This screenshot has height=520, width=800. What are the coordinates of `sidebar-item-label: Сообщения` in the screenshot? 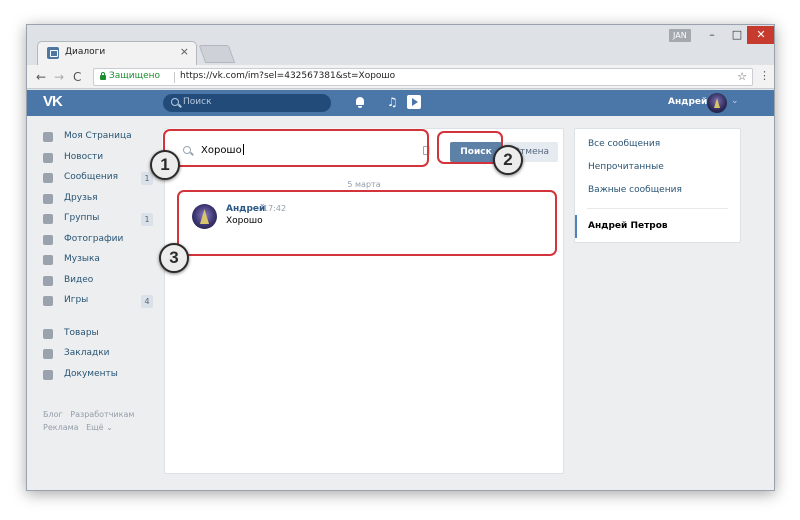 It's located at (91, 177).